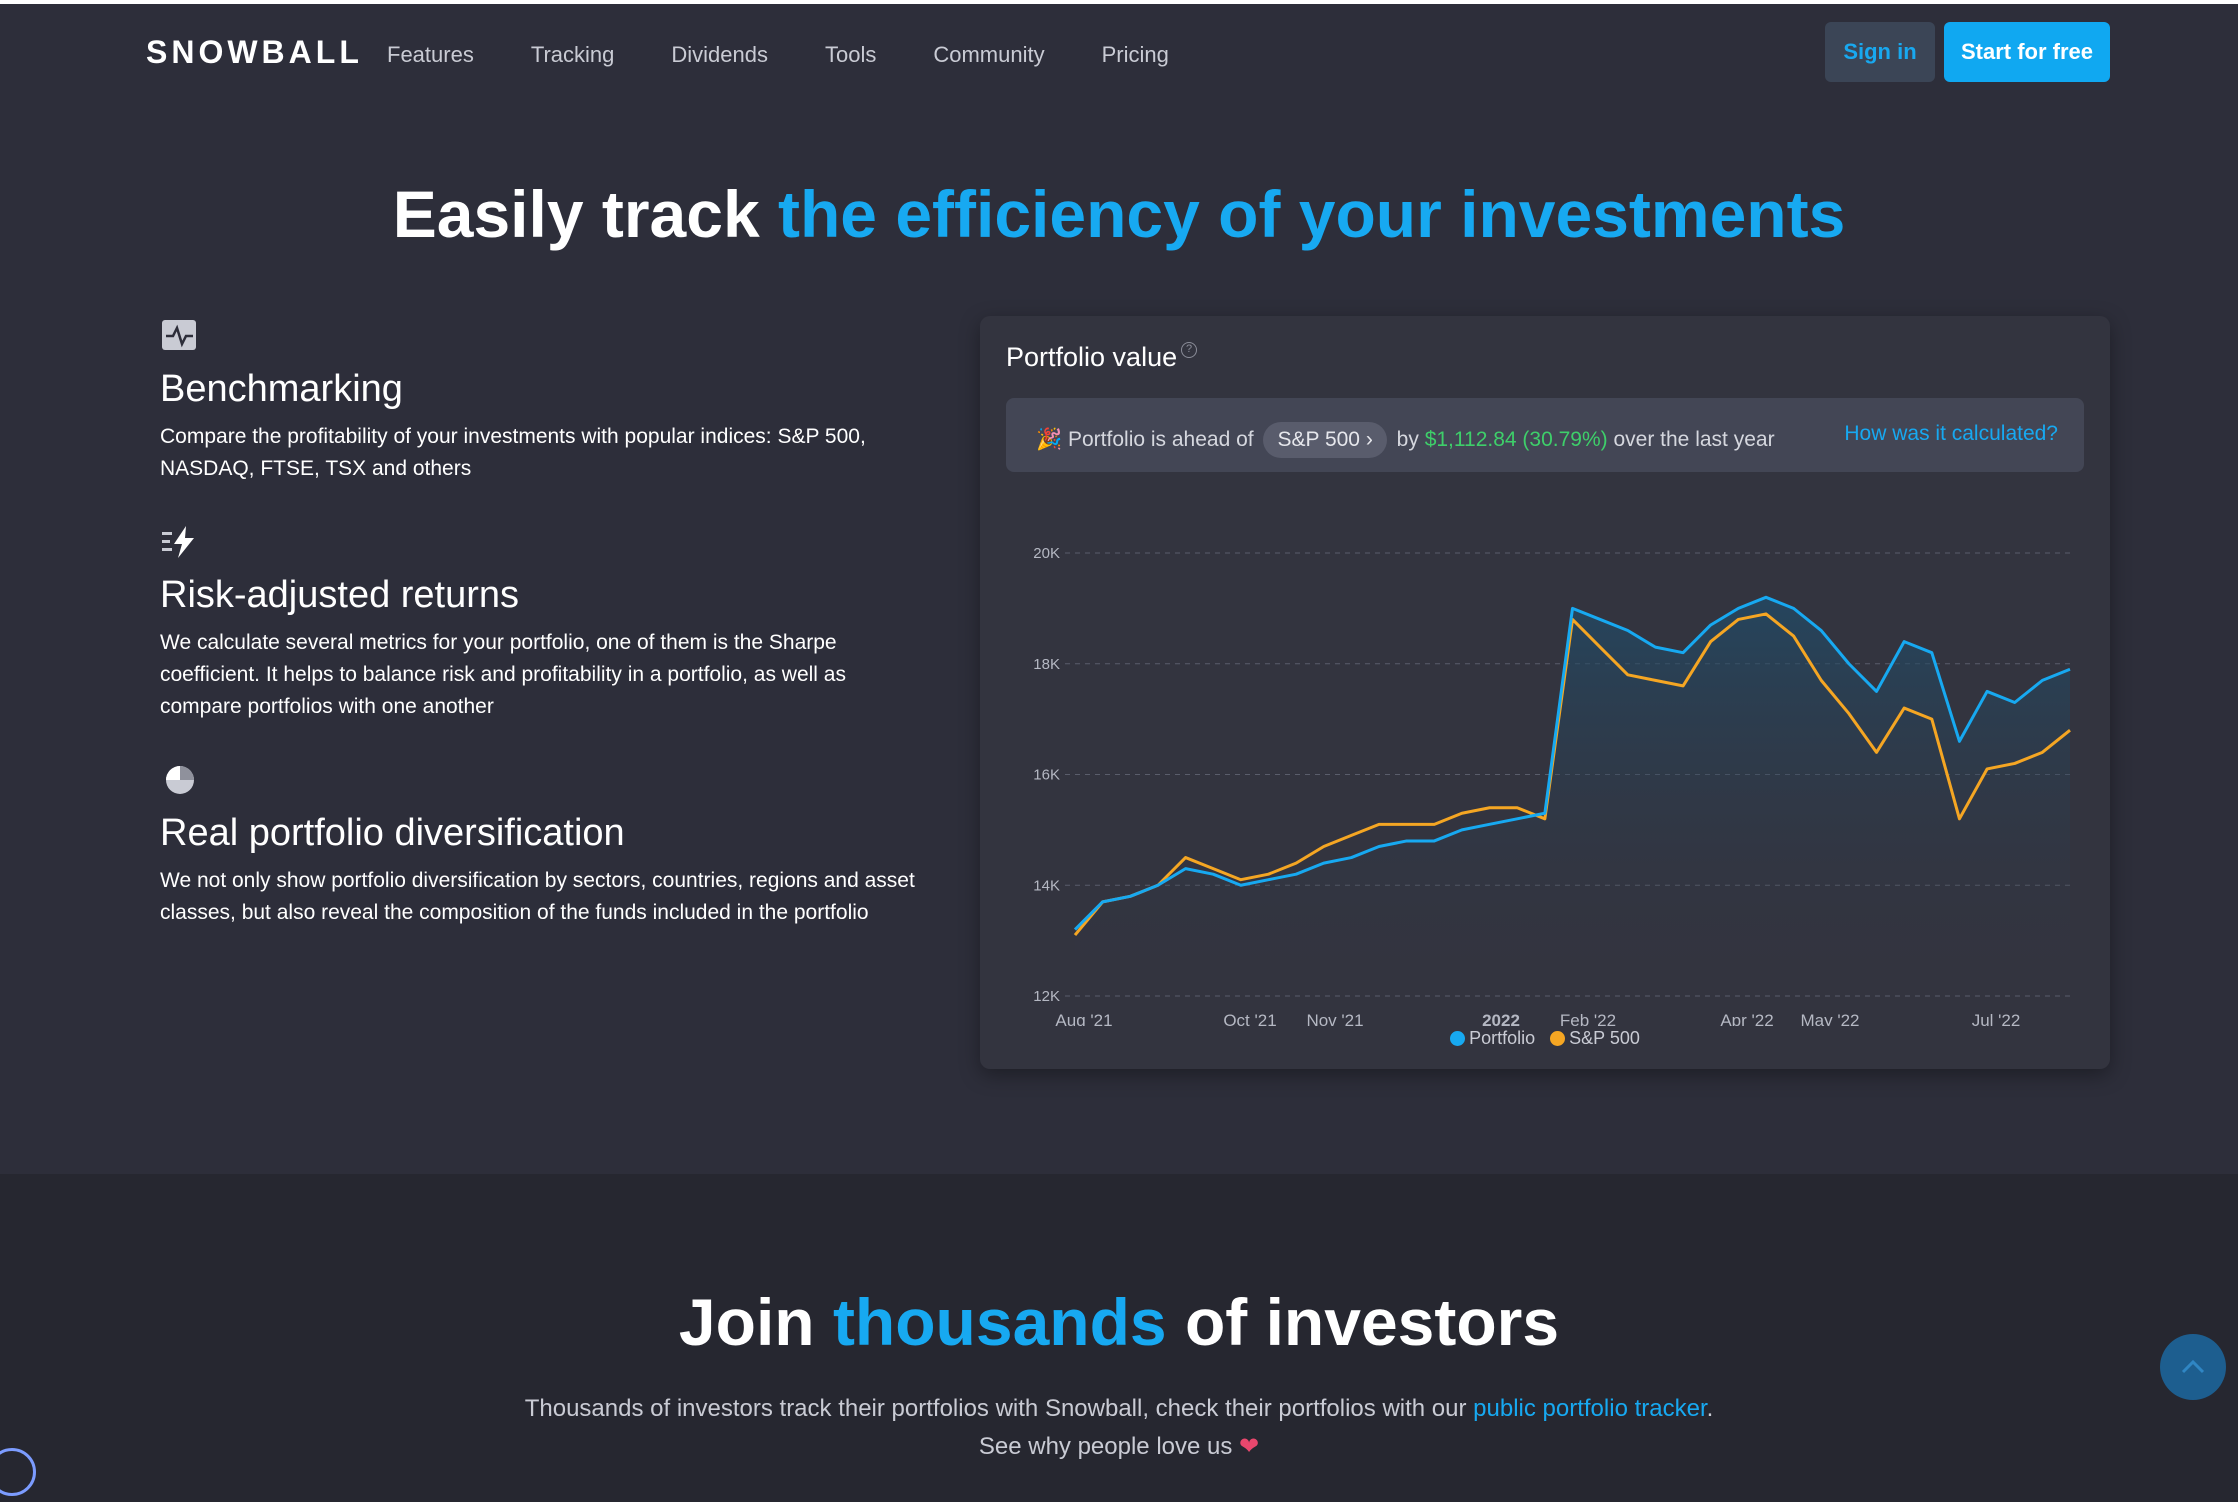 Image resolution: width=2238 pixels, height=1502 pixels. What do you see at coordinates (719, 55) in the screenshot?
I see `nav-dividends: Dividends` at bounding box center [719, 55].